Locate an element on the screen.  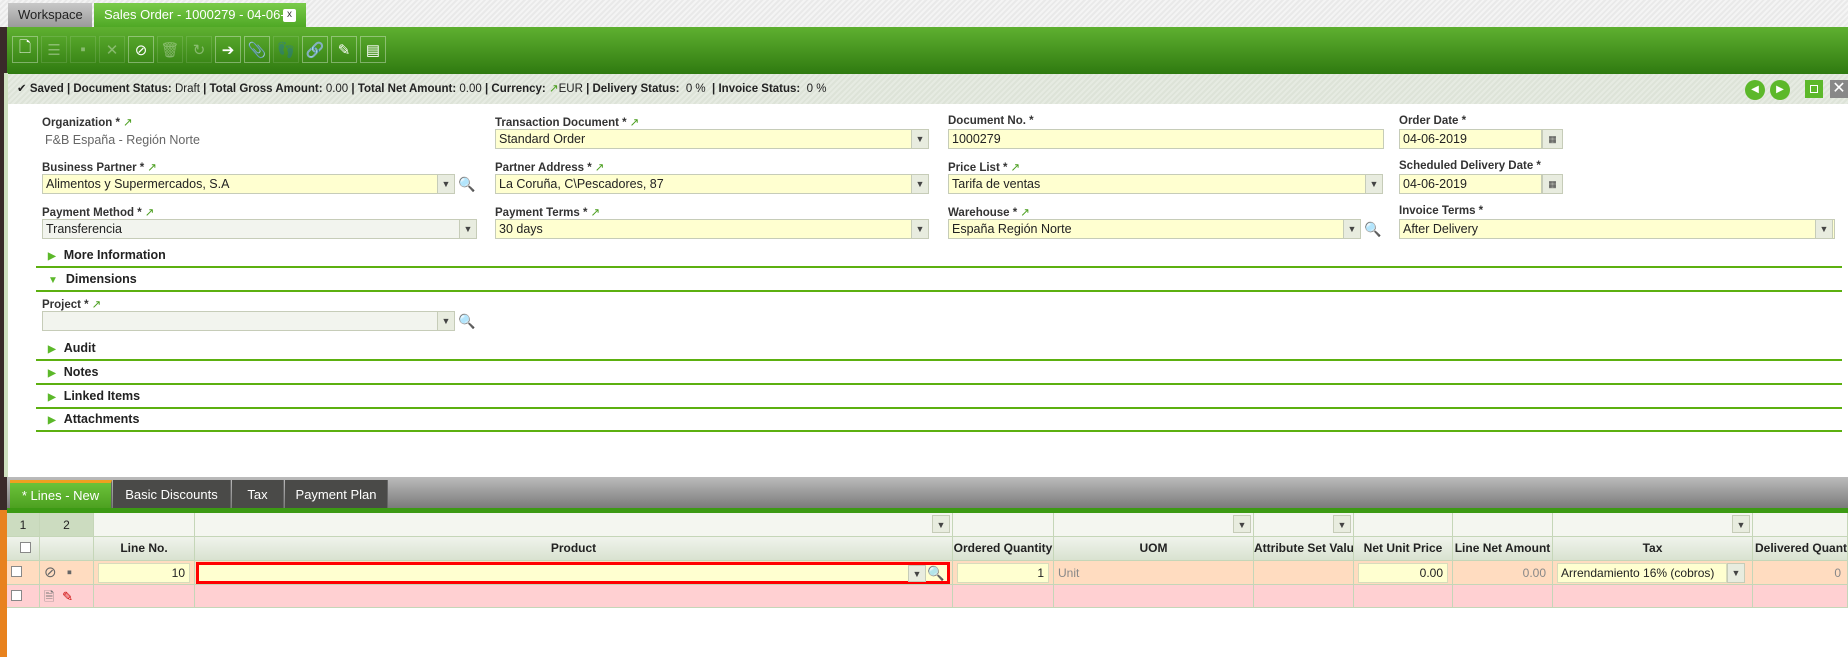
line-no-input: 10 is located at coordinates (144, 573).